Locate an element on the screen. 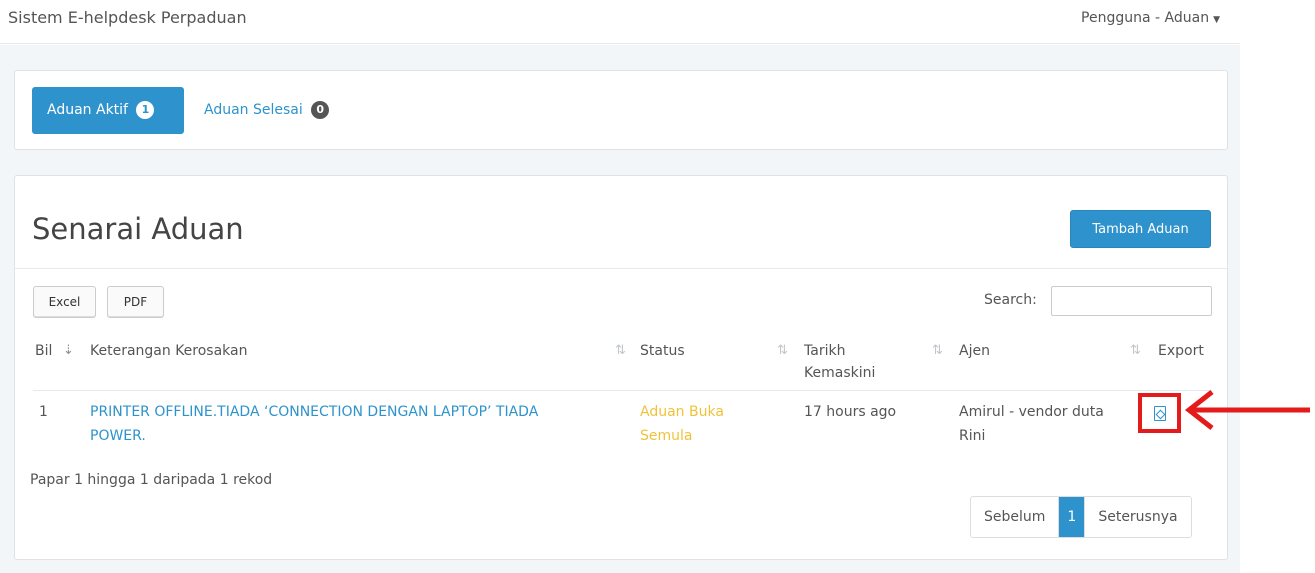 The image size is (1315, 573). user-menu-dropdown: Pengguna - Aduan ▼ is located at coordinates (1150, 18).